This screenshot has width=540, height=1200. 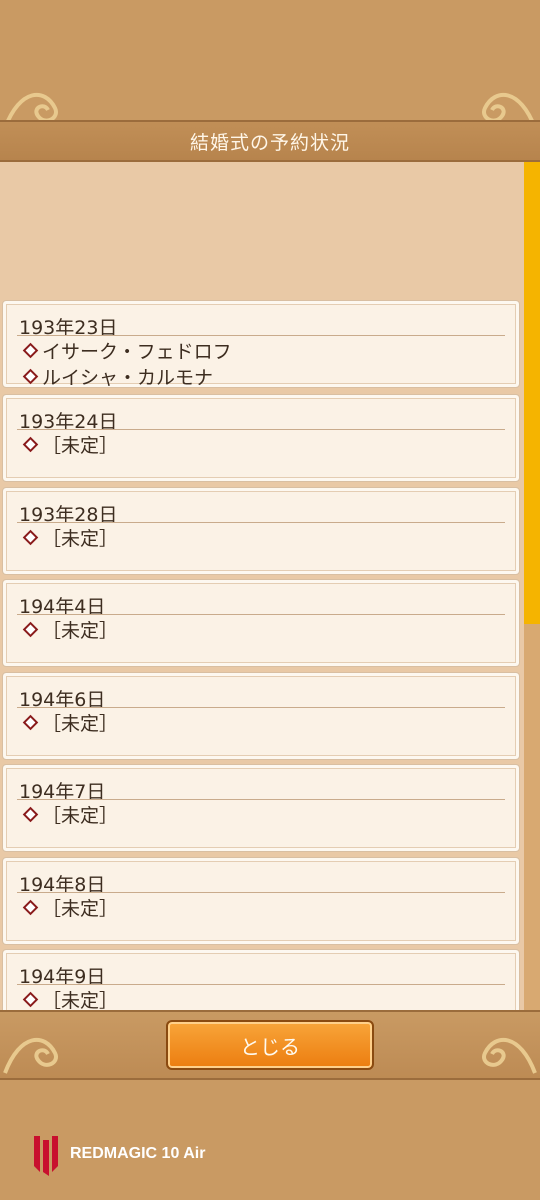 I want to click on list-item: 194年7日 ［未定］, so click(x=261, y=808).